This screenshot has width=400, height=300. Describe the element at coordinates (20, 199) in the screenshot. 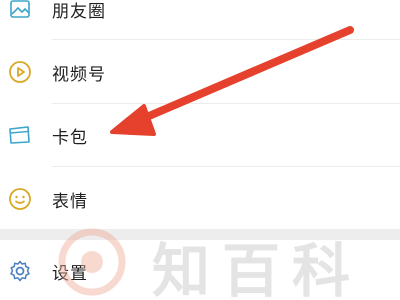

I see `smiley-icon` at that location.